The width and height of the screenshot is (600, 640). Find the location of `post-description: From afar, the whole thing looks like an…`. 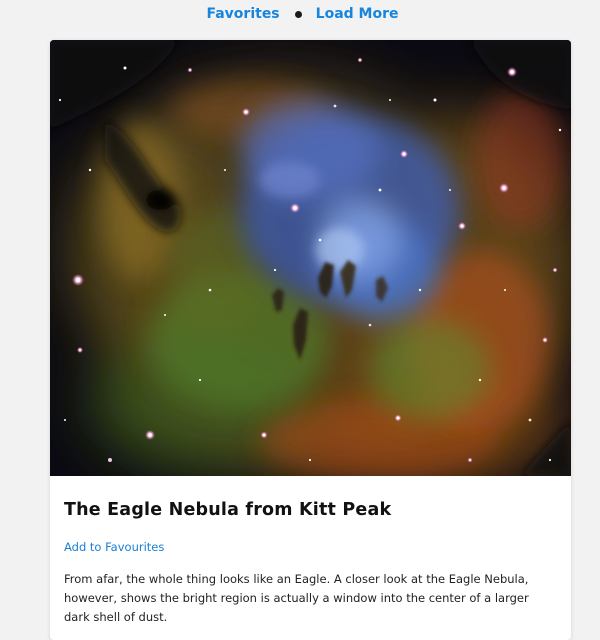

post-description: From afar, the whole thing looks like an… is located at coordinates (296, 598).